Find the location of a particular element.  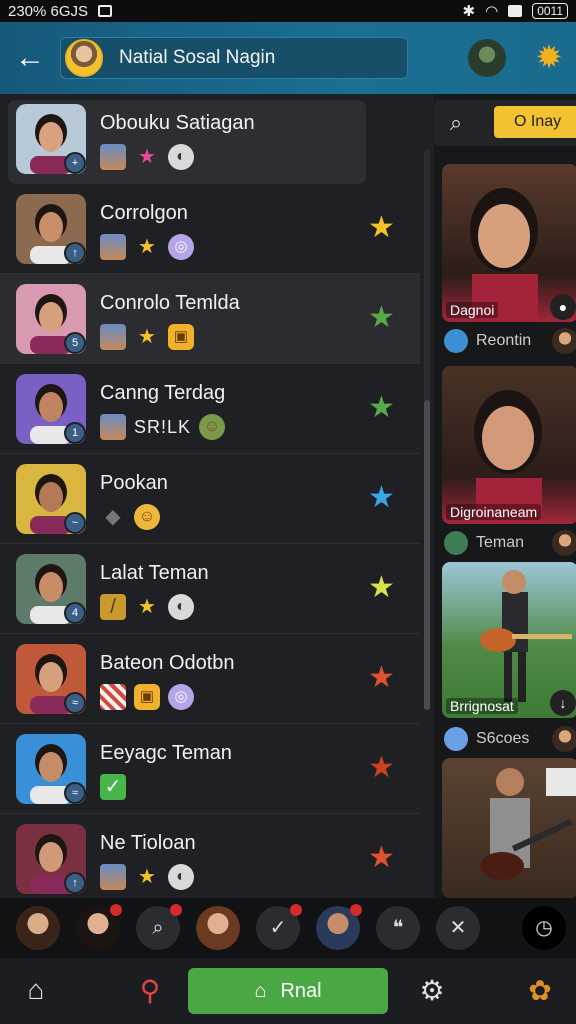

card-caption: Brrignosat is located at coordinates (482, 706).